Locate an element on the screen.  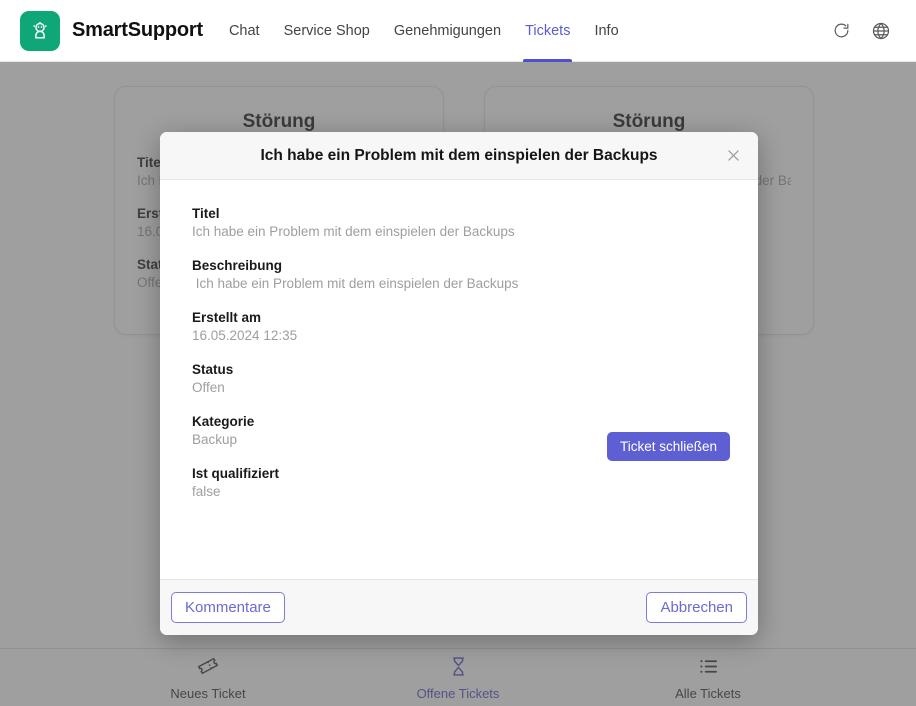
field-label: Erstellt am is located at coordinates (227, 317).